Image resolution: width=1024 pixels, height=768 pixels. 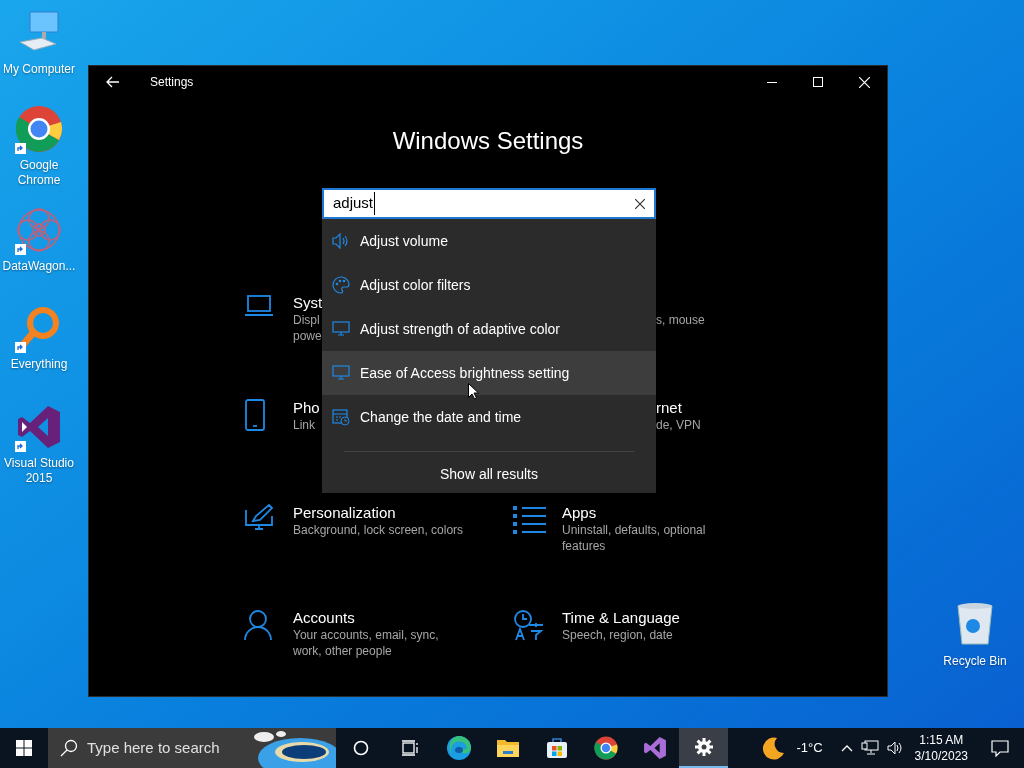 What do you see at coordinates (530, 519) in the screenshot?
I see `app-list-icon` at bounding box center [530, 519].